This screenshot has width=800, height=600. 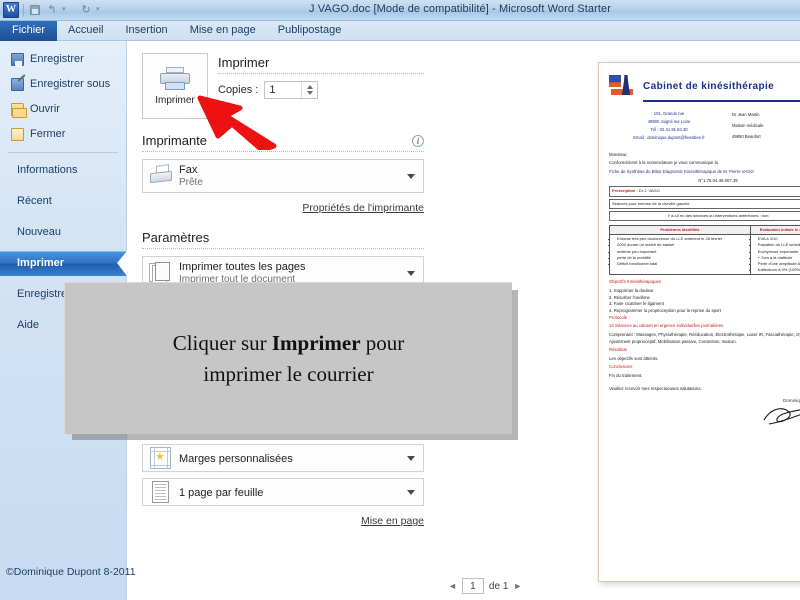 What do you see at coordinates (146, 31) in the screenshot?
I see `tab-insertion: Insertion` at bounding box center [146, 31].